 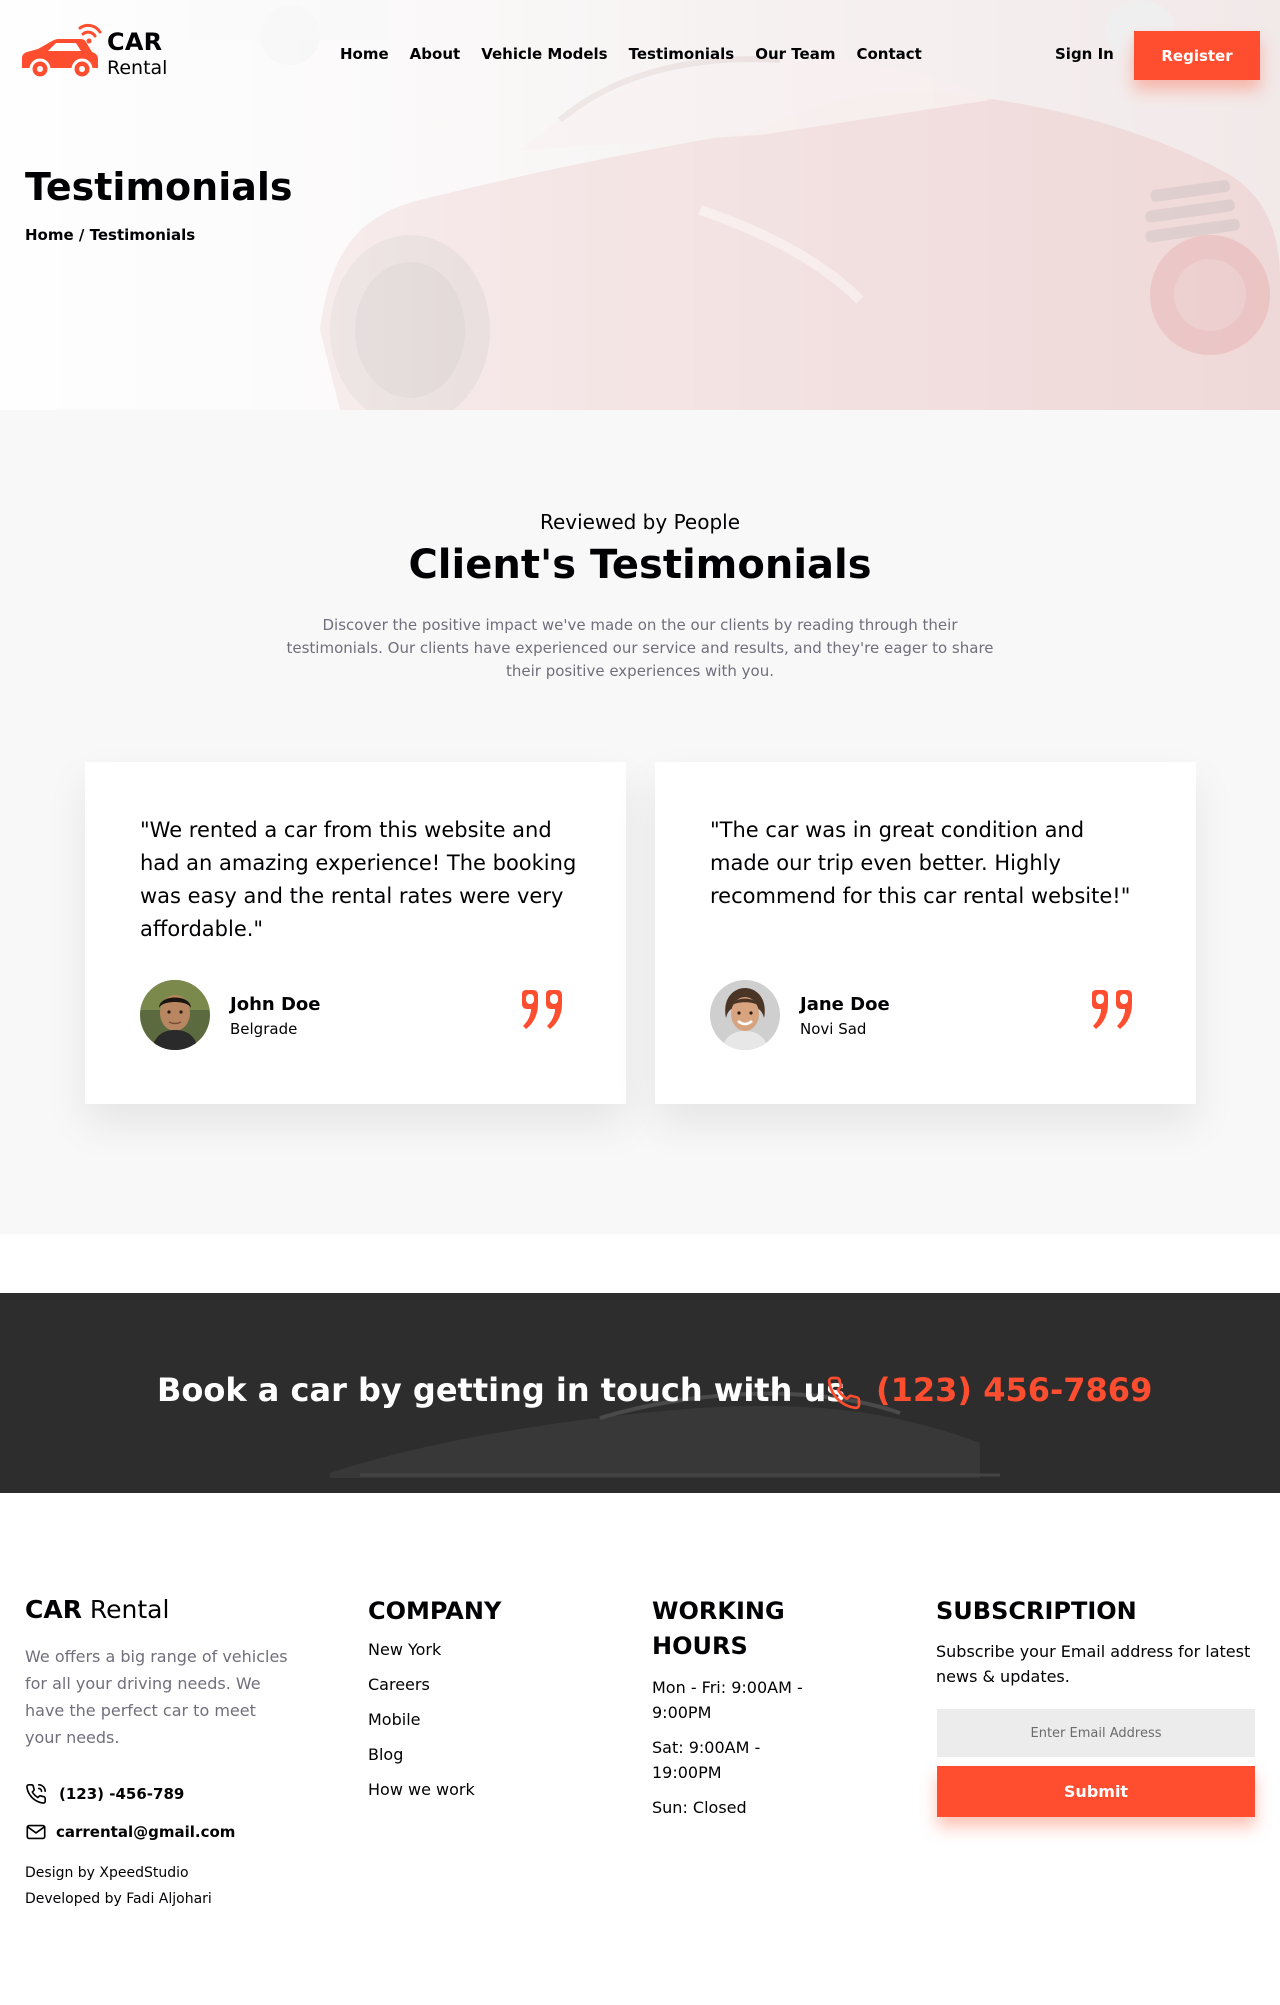 I want to click on footer-company-link-blog: Blog, so click(x=421, y=1762).